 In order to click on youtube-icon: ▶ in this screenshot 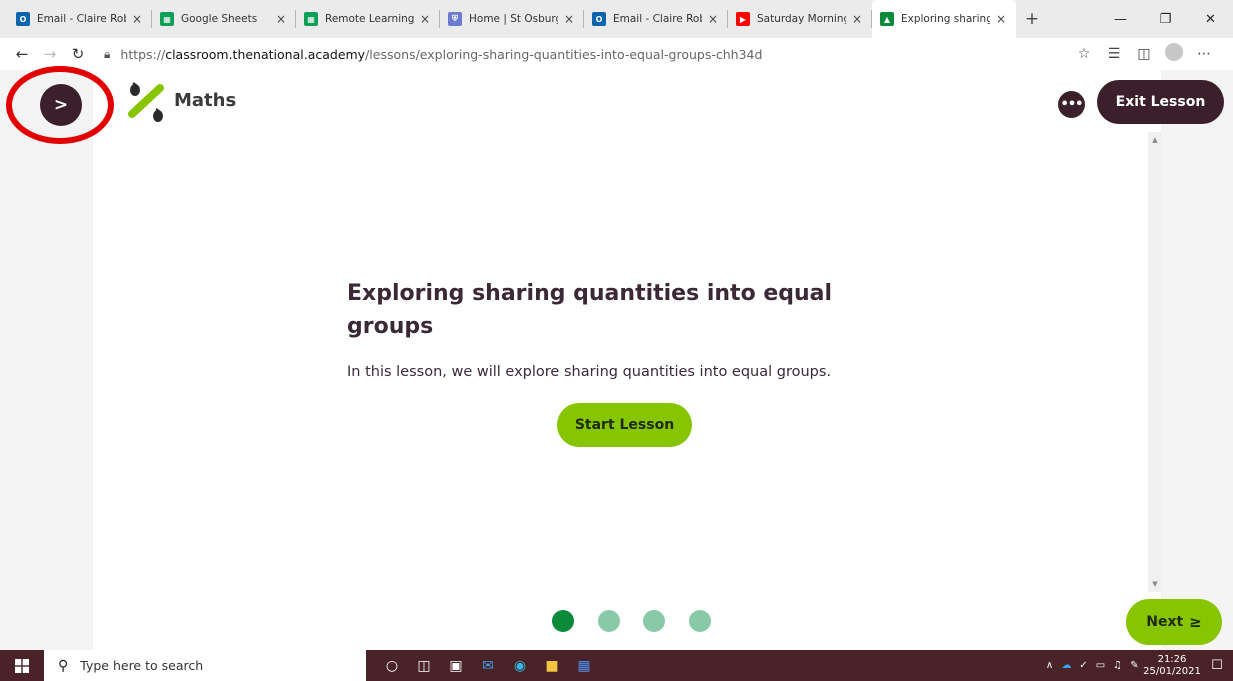, I will do `click(743, 19)`.